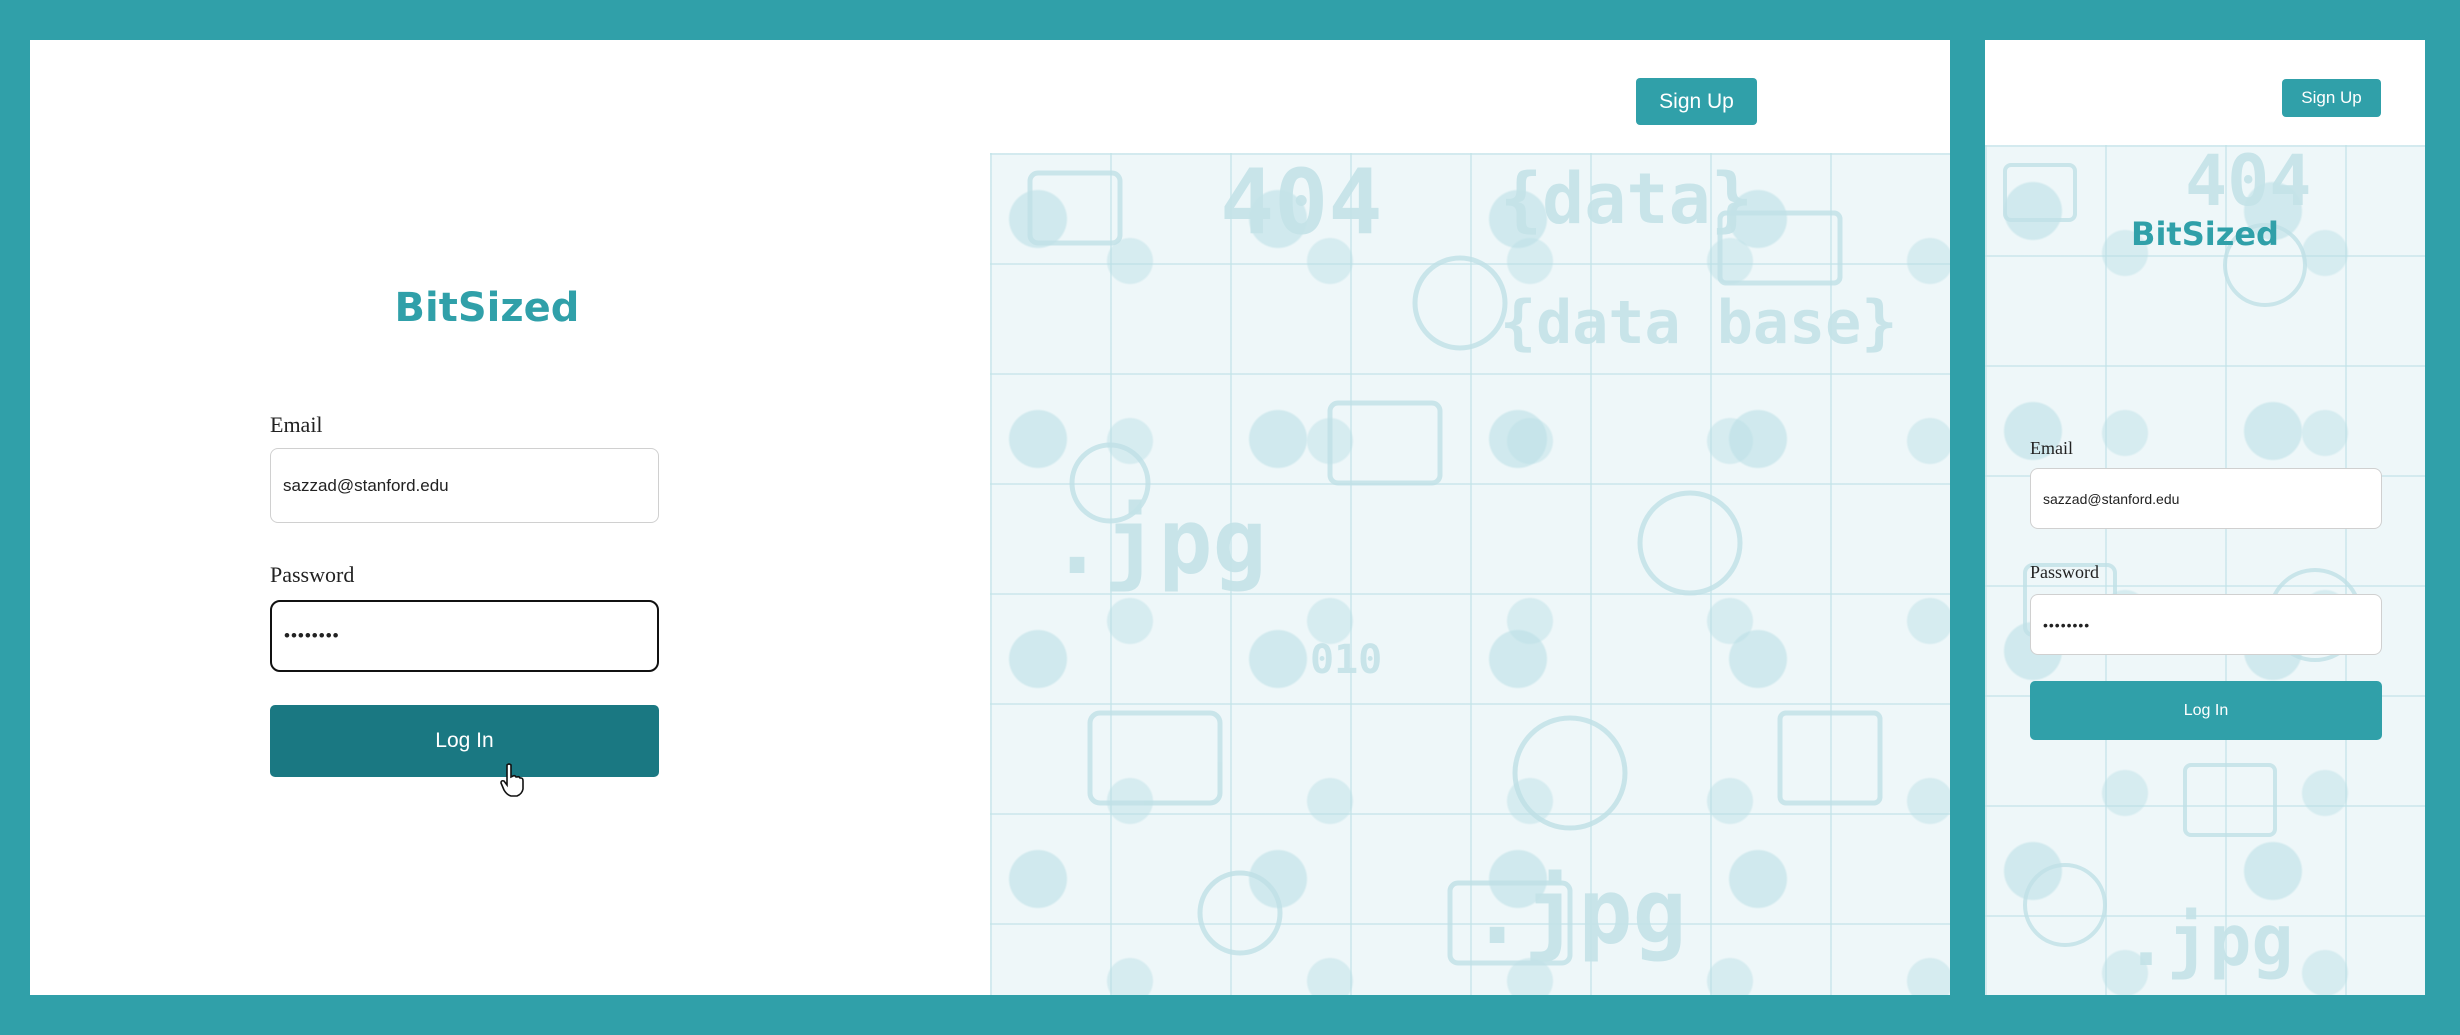 The width and height of the screenshot is (2460, 1035). Describe the element at coordinates (512, 780) in the screenshot. I see `hand-pointer-cursor-icon` at that location.